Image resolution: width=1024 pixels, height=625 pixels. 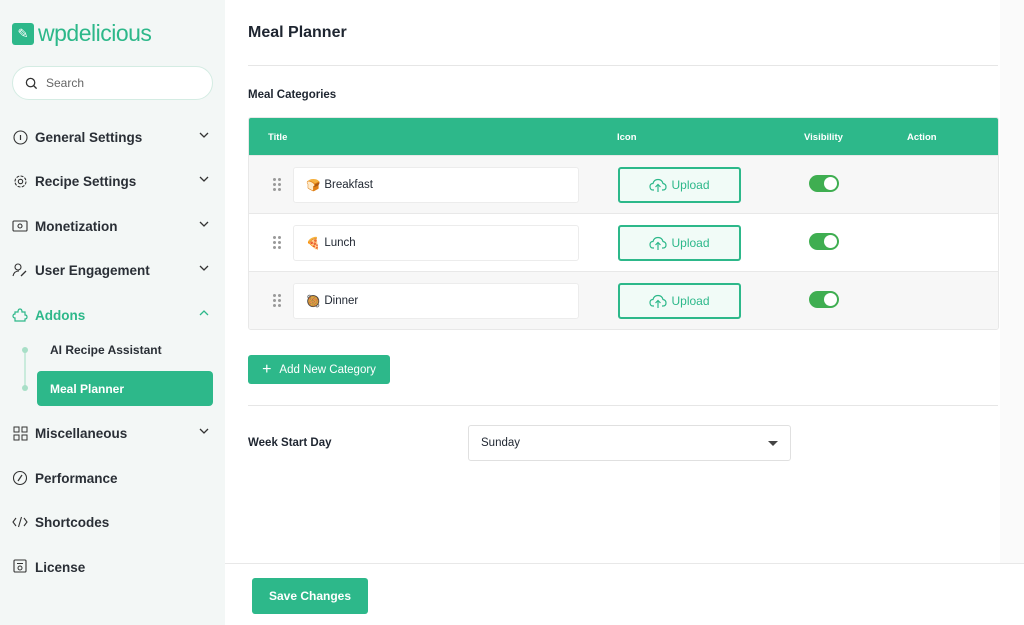 I want to click on sidebar-item-user-engagement: User Engagement, so click(x=112, y=270).